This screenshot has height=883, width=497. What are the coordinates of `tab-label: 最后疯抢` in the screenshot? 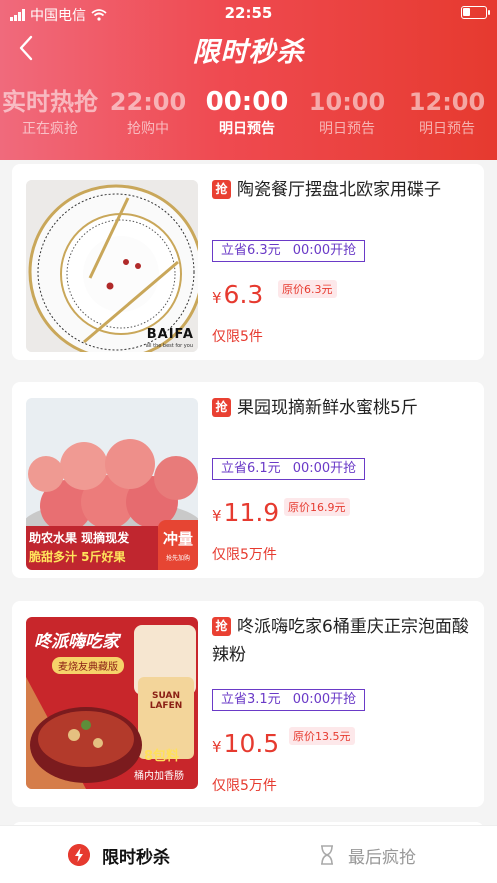 It's located at (382, 857).